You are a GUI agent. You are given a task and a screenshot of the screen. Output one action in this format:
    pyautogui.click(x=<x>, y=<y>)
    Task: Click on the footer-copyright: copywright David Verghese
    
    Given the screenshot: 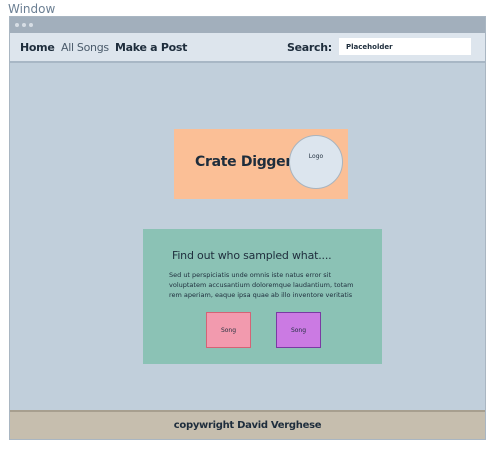 What is the action you would take?
    pyautogui.click(x=247, y=425)
    